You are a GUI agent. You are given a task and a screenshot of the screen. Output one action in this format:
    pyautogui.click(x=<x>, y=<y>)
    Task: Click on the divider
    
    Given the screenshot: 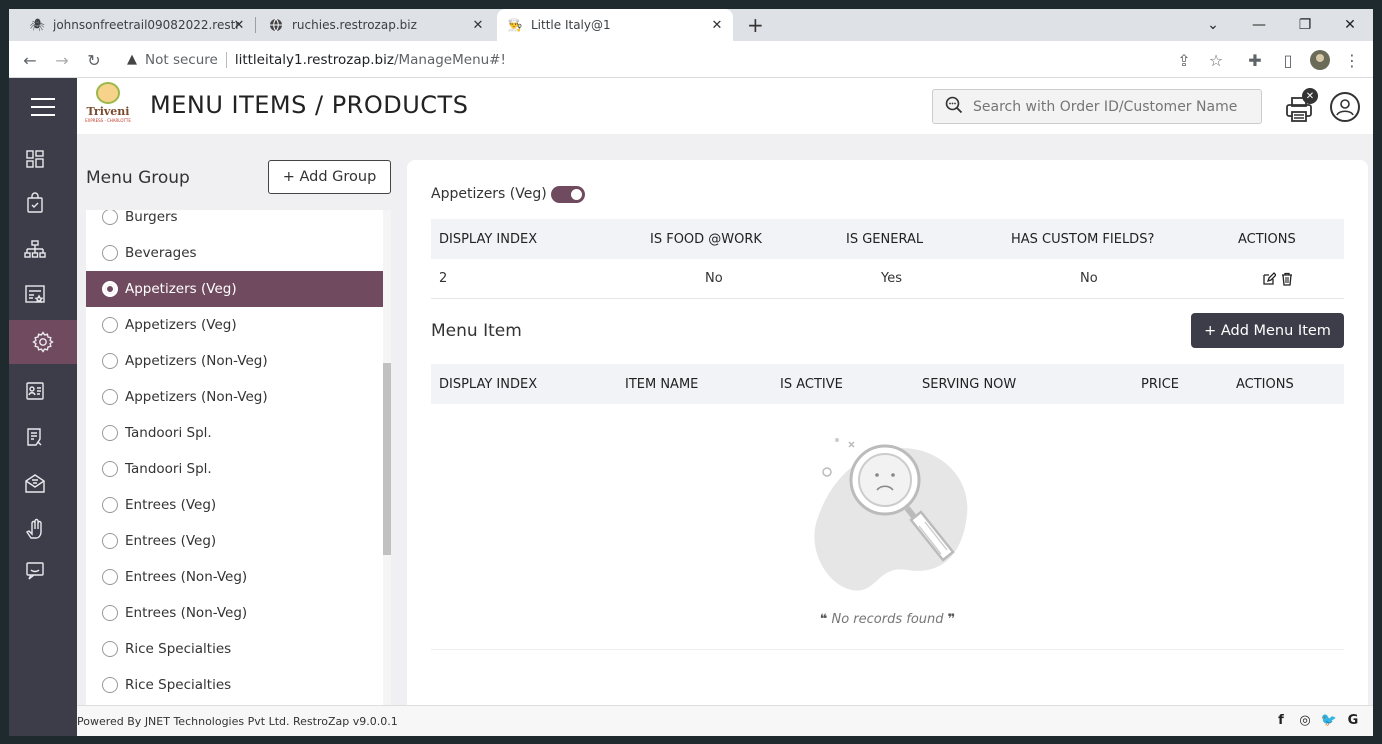 What is the action you would take?
    pyautogui.click(x=887, y=649)
    